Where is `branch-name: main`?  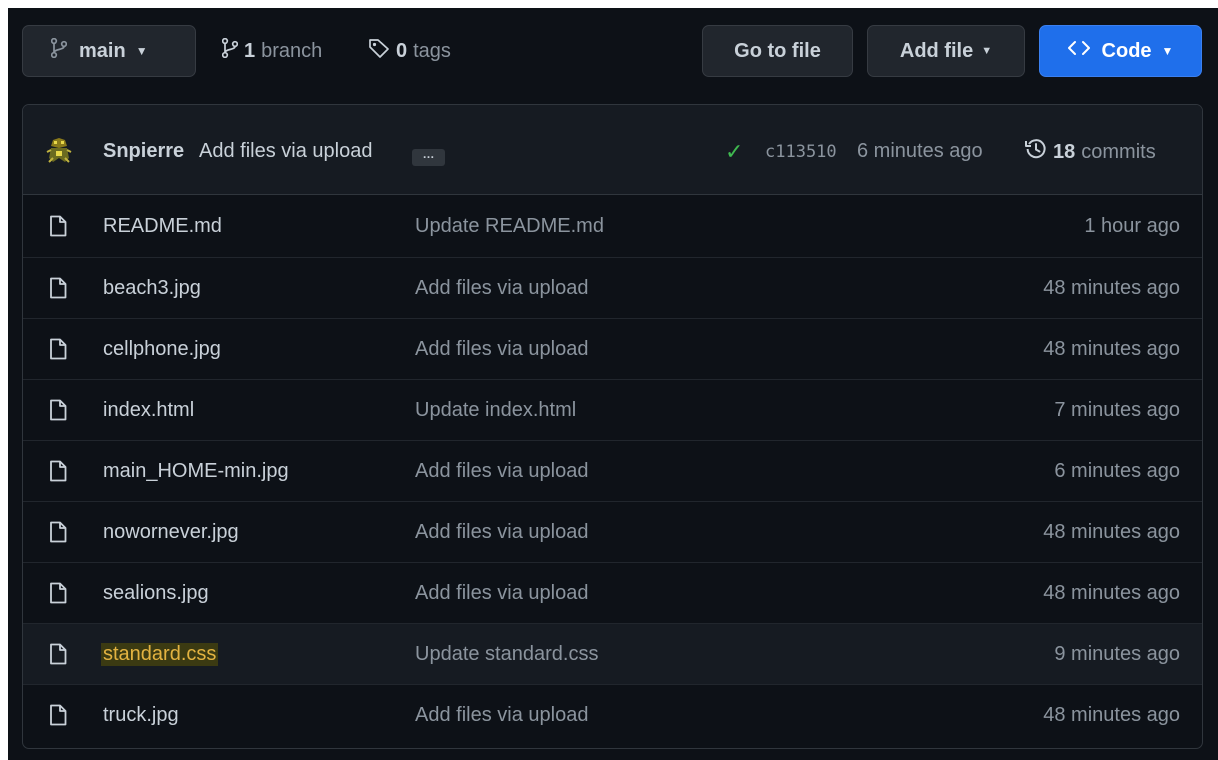
branch-name: main is located at coordinates (102, 50).